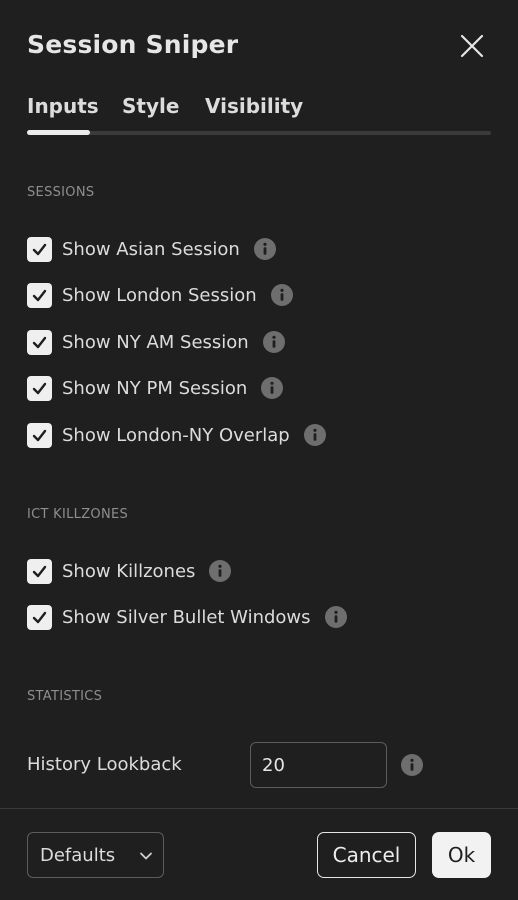  What do you see at coordinates (461, 855) in the screenshot?
I see `ok-button: Ok` at bounding box center [461, 855].